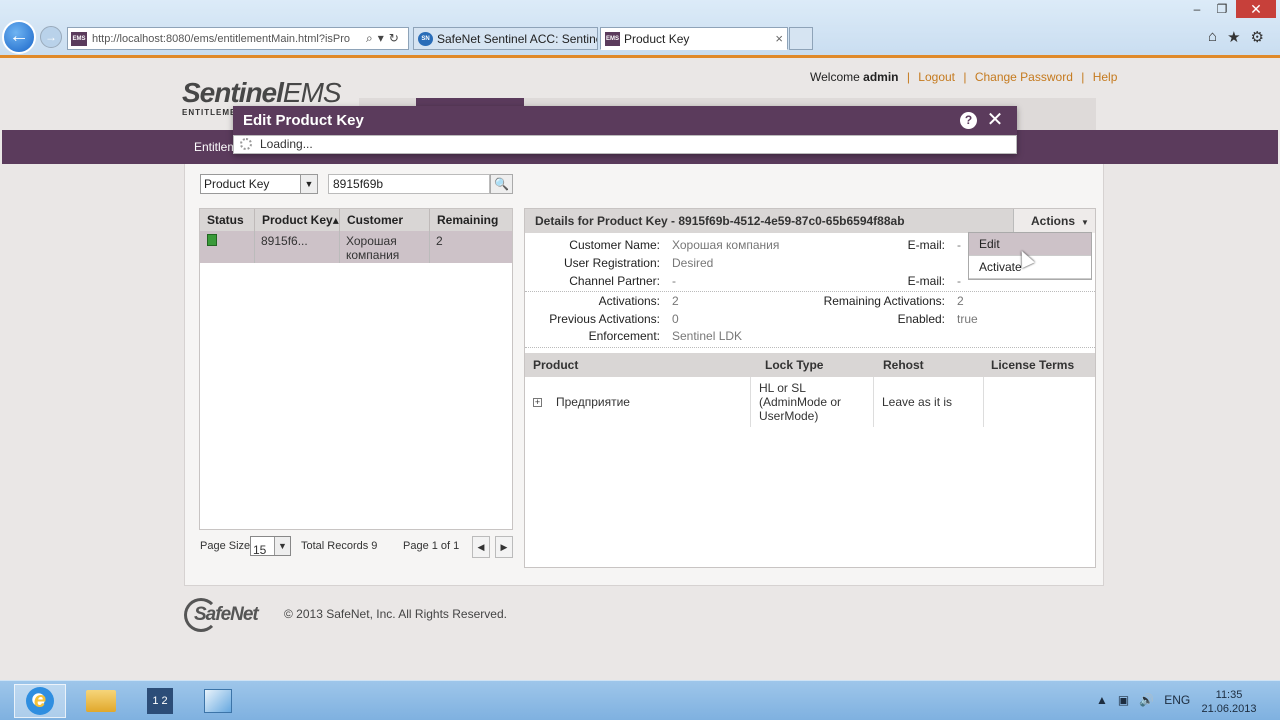  What do you see at coordinates (481, 547) in the screenshot?
I see `prev-page-button: ◀` at bounding box center [481, 547].